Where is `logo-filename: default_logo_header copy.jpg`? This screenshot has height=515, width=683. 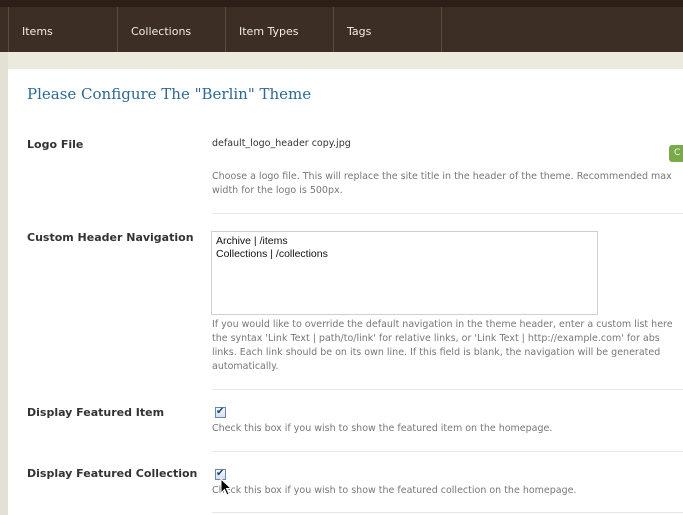 logo-filename: default_logo_header copy.jpg is located at coordinates (281, 143).